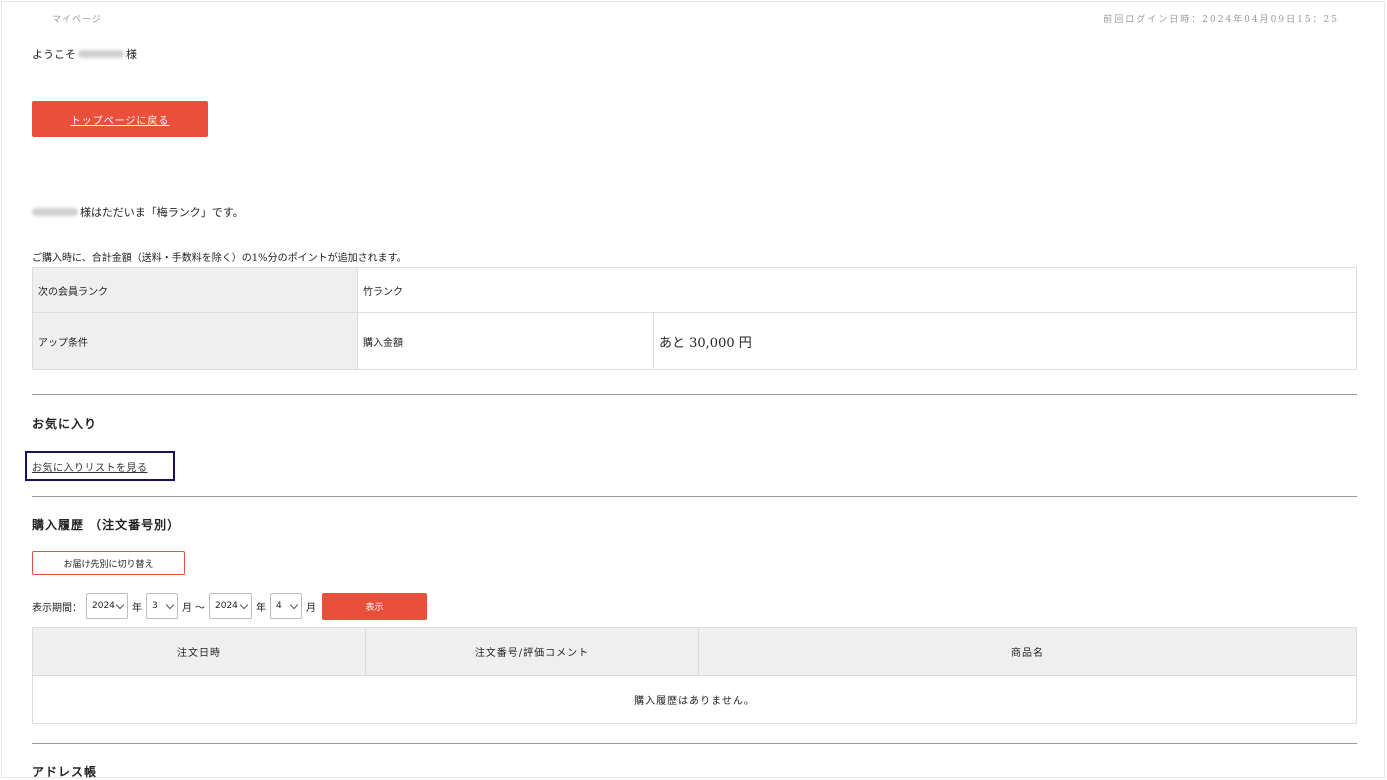 This screenshot has height=780, width=1387. I want to click on welcome-prefix: ようこそ, so click(54, 54).